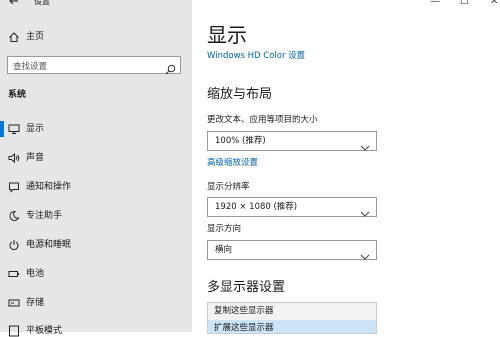 Image resolution: width=500 pixels, height=337 pixels. Describe the element at coordinates (464, 3) in the screenshot. I see `maximize-button: ☐` at that location.